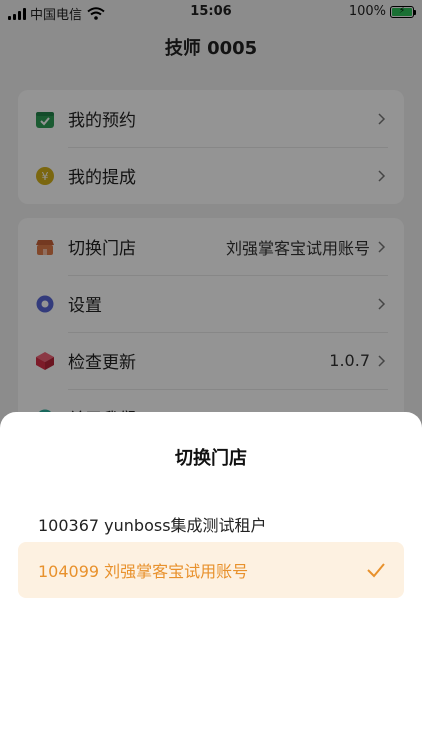 This screenshot has height=750, width=422. Describe the element at coordinates (143, 571) in the screenshot. I see `store-option-label: 104099 刘强掌客宝试用账号` at that location.